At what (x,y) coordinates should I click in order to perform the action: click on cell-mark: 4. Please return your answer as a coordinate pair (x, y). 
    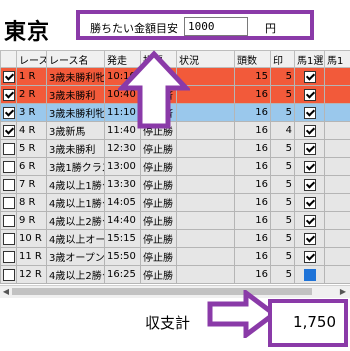
    Looking at the image, I should click on (282, 130).